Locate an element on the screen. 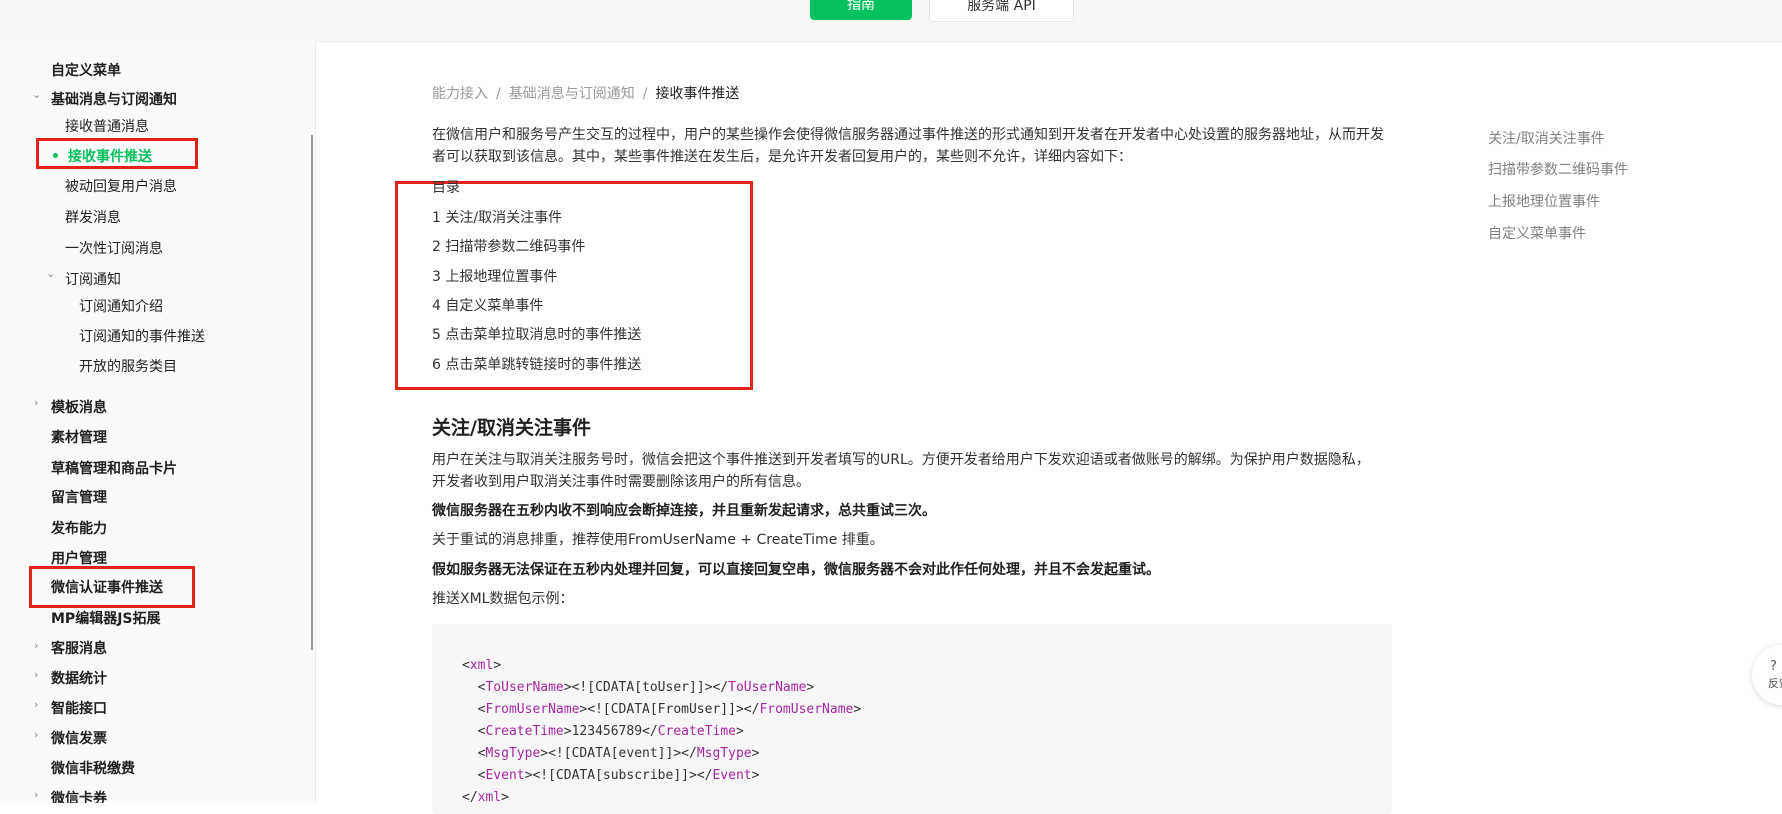 This screenshot has height=814, width=1782. guide-tab-button: 指南 is located at coordinates (861, 10).